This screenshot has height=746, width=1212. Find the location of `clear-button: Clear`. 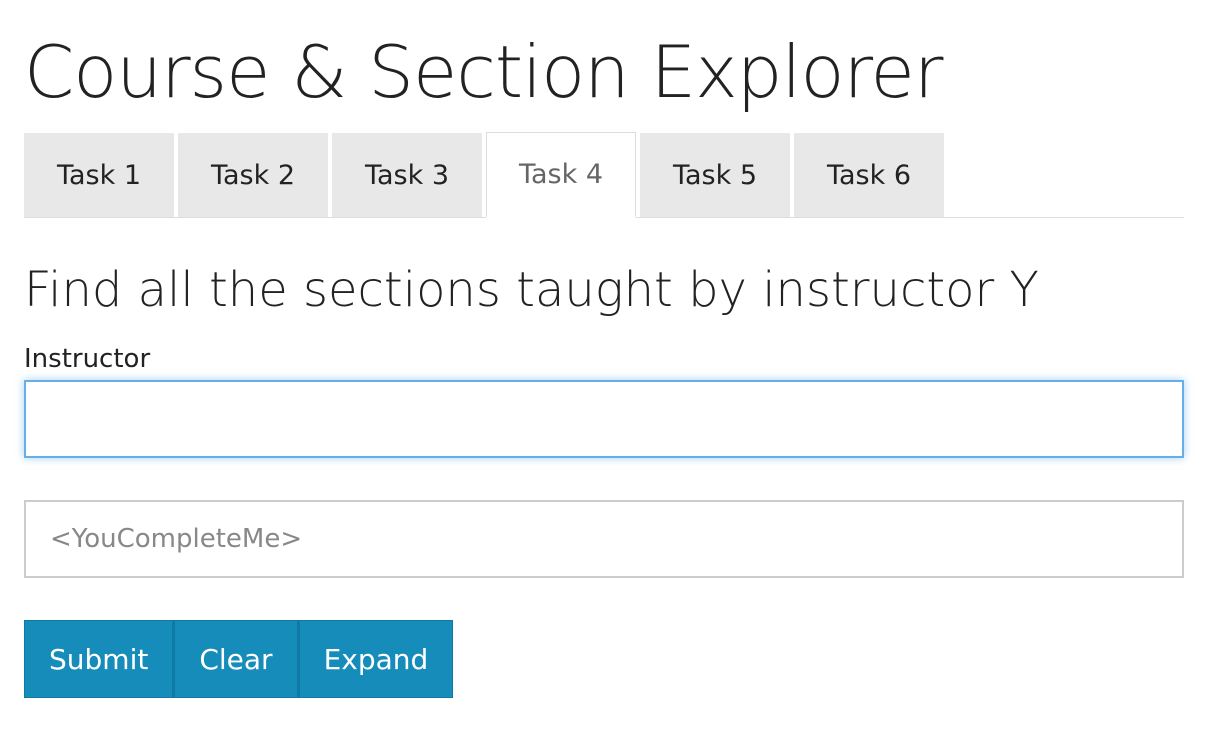

clear-button: Clear is located at coordinates (235, 659).